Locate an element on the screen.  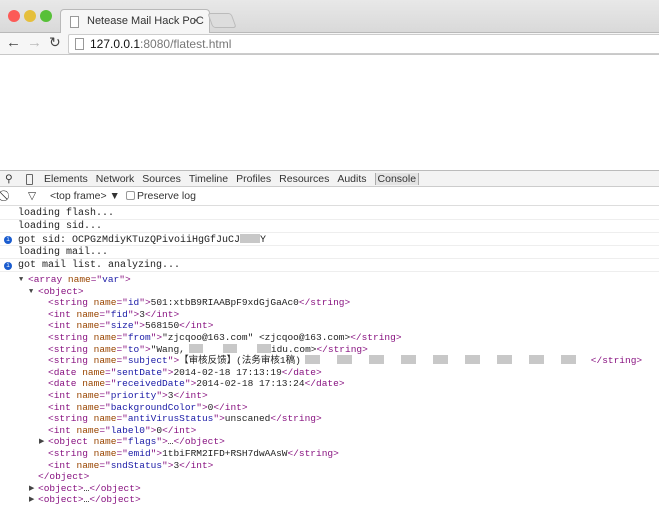
xml-node: <int name="sndStatus">3</int> is located at coordinates (329, 466).